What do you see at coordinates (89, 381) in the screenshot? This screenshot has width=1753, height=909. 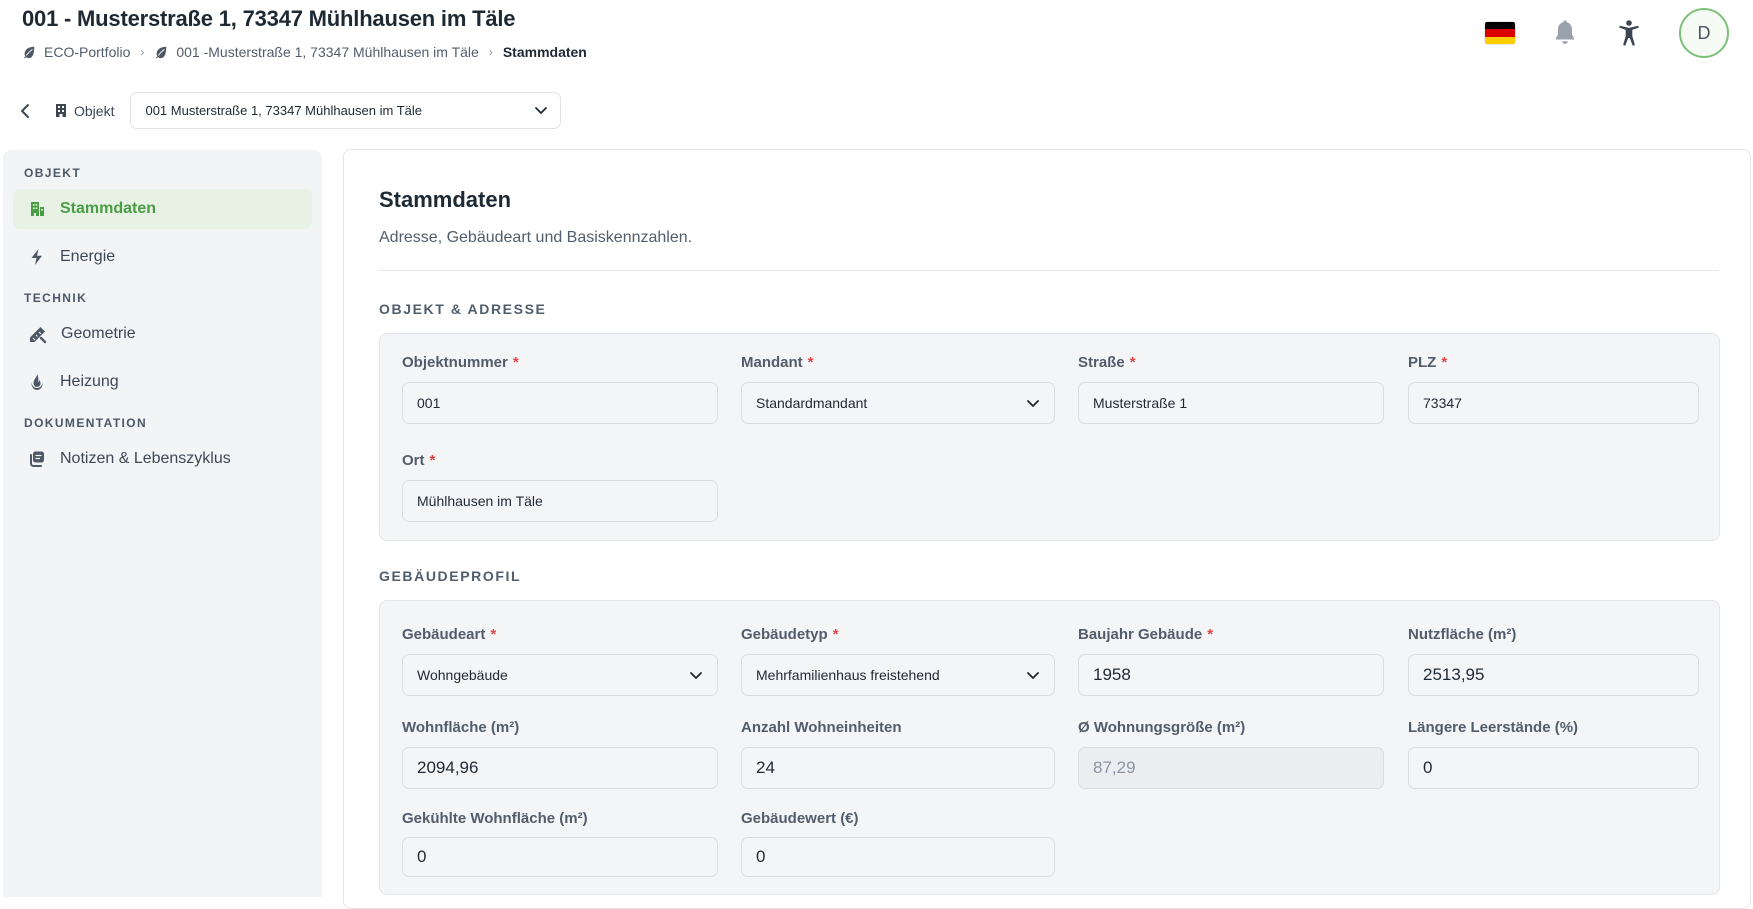 I see `sidebar-item-label: Heizung` at bounding box center [89, 381].